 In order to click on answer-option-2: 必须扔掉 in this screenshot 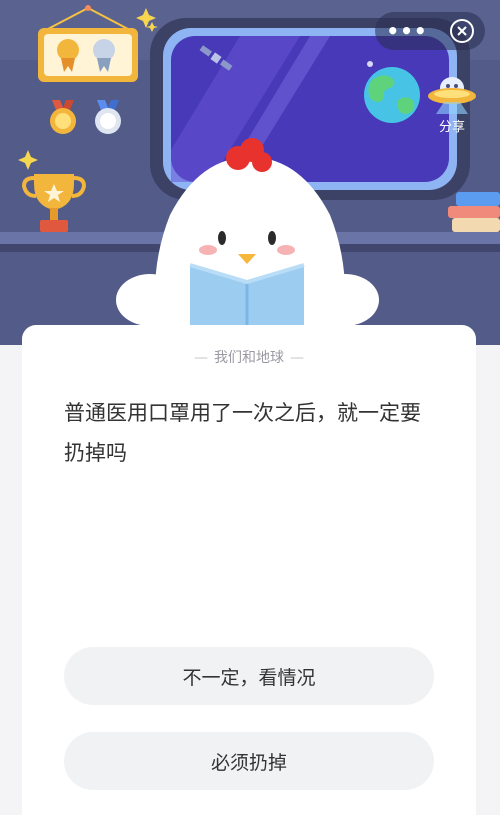, I will do `click(249, 761)`.